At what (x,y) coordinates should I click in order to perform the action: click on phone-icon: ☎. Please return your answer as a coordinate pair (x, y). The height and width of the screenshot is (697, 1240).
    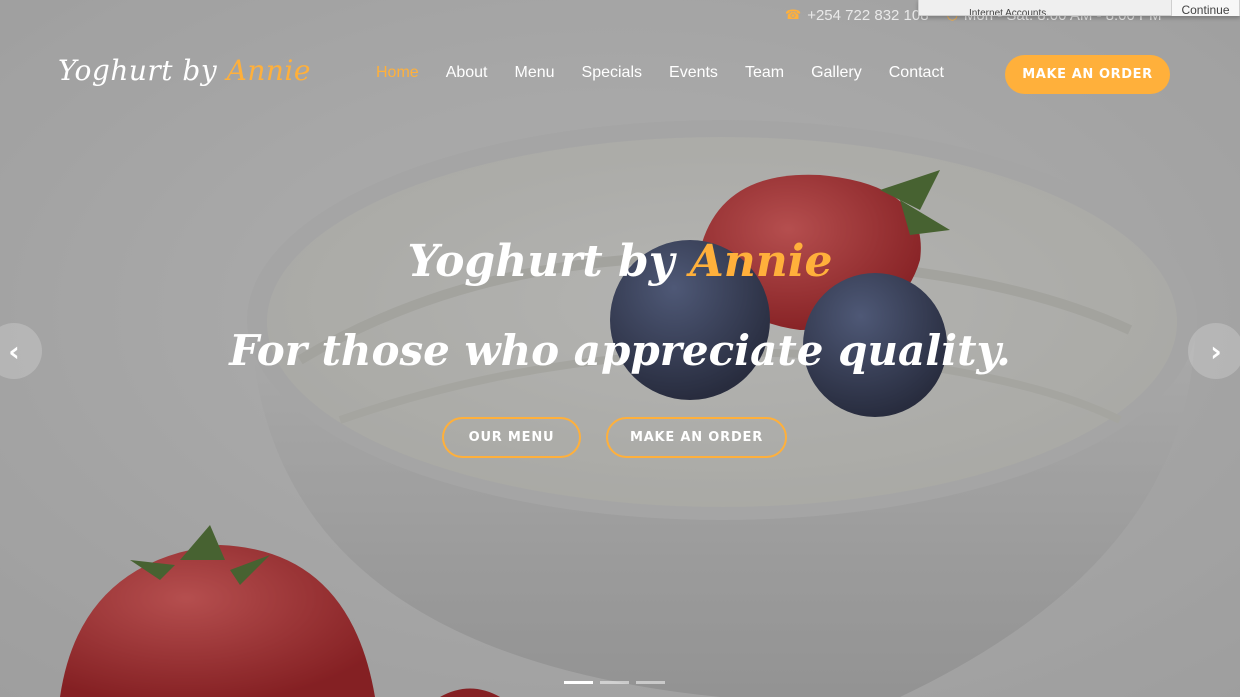
    Looking at the image, I should click on (793, 14).